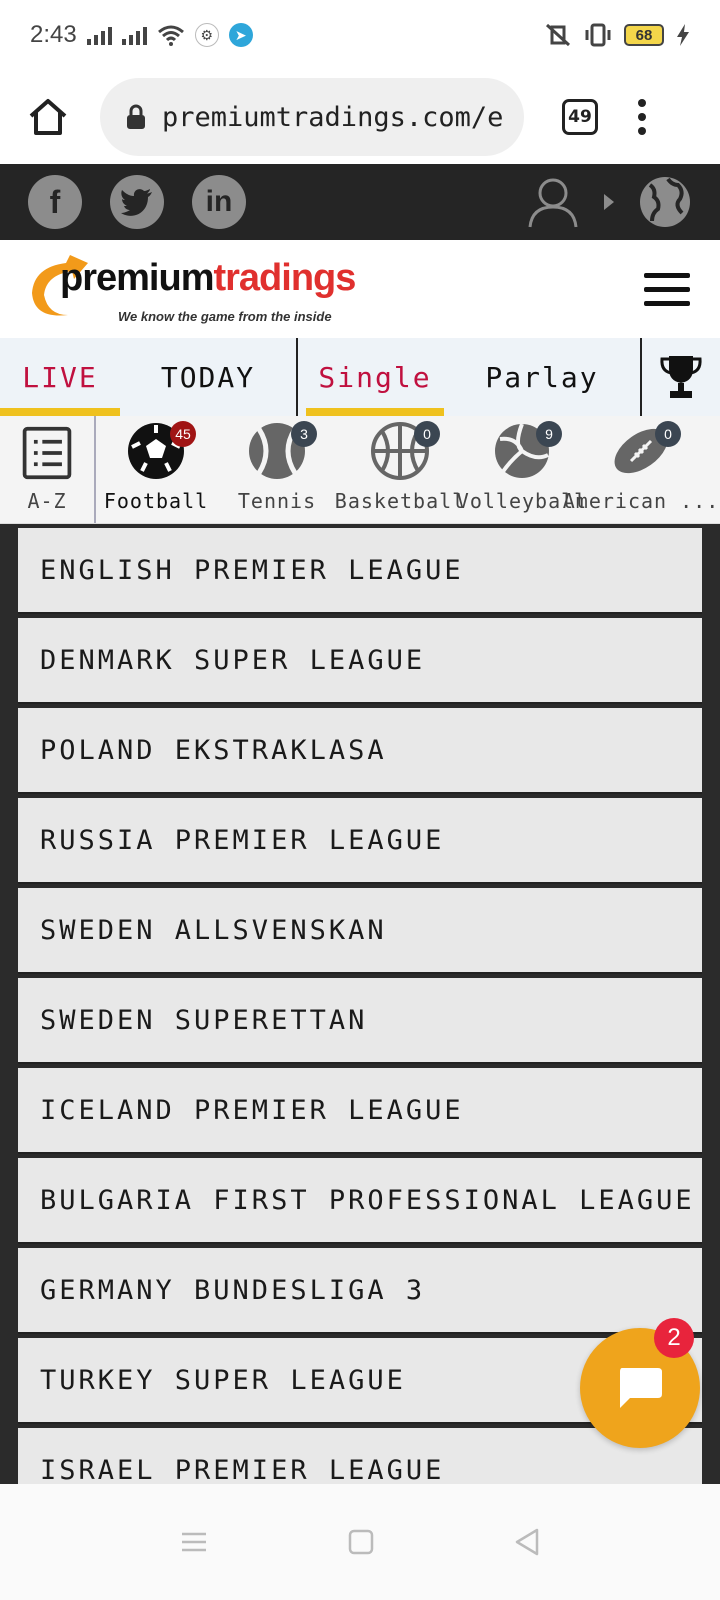 Image resolution: width=720 pixels, height=1600 pixels. What do you see at coordinates (282, 451) in the screenshot?
I see `tennis-ball-icon: 3` at bounding box center [282, 451].